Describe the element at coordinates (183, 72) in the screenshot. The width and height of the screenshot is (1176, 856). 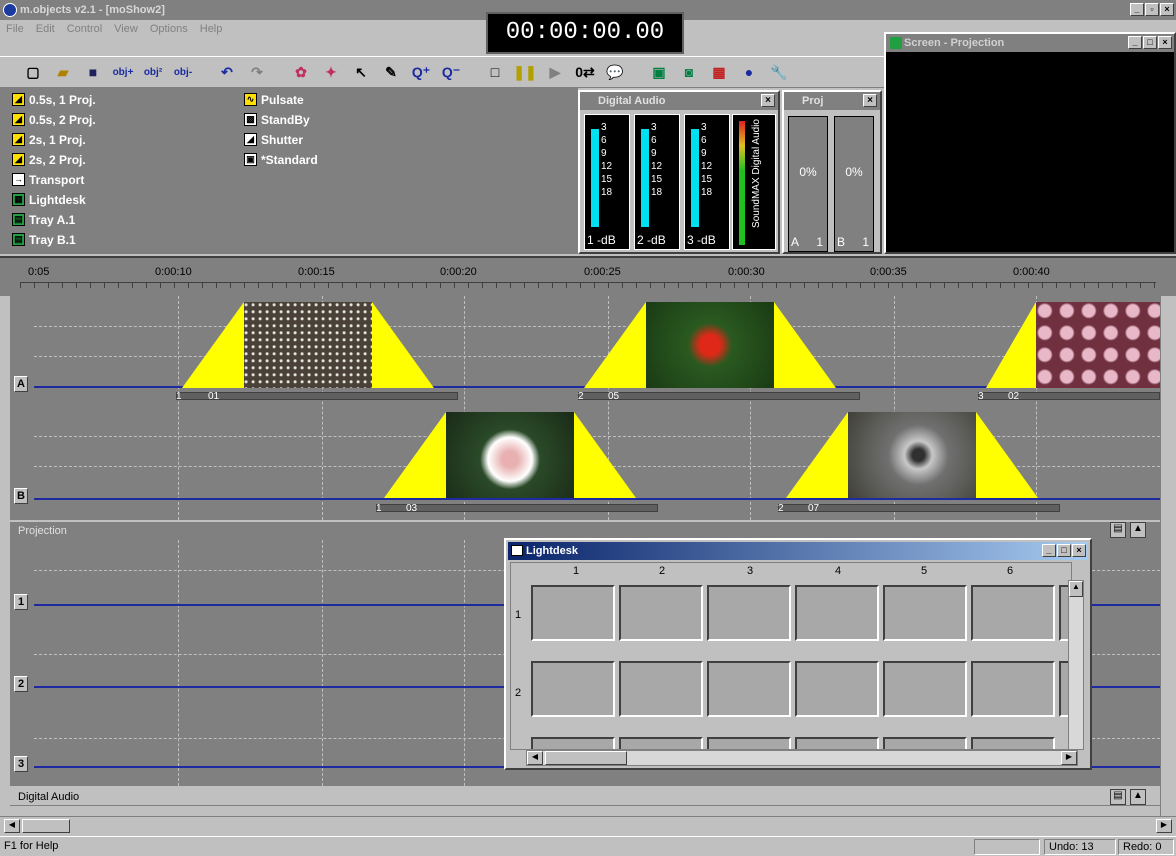
I see `remove-object-icon: obj-` at that location.